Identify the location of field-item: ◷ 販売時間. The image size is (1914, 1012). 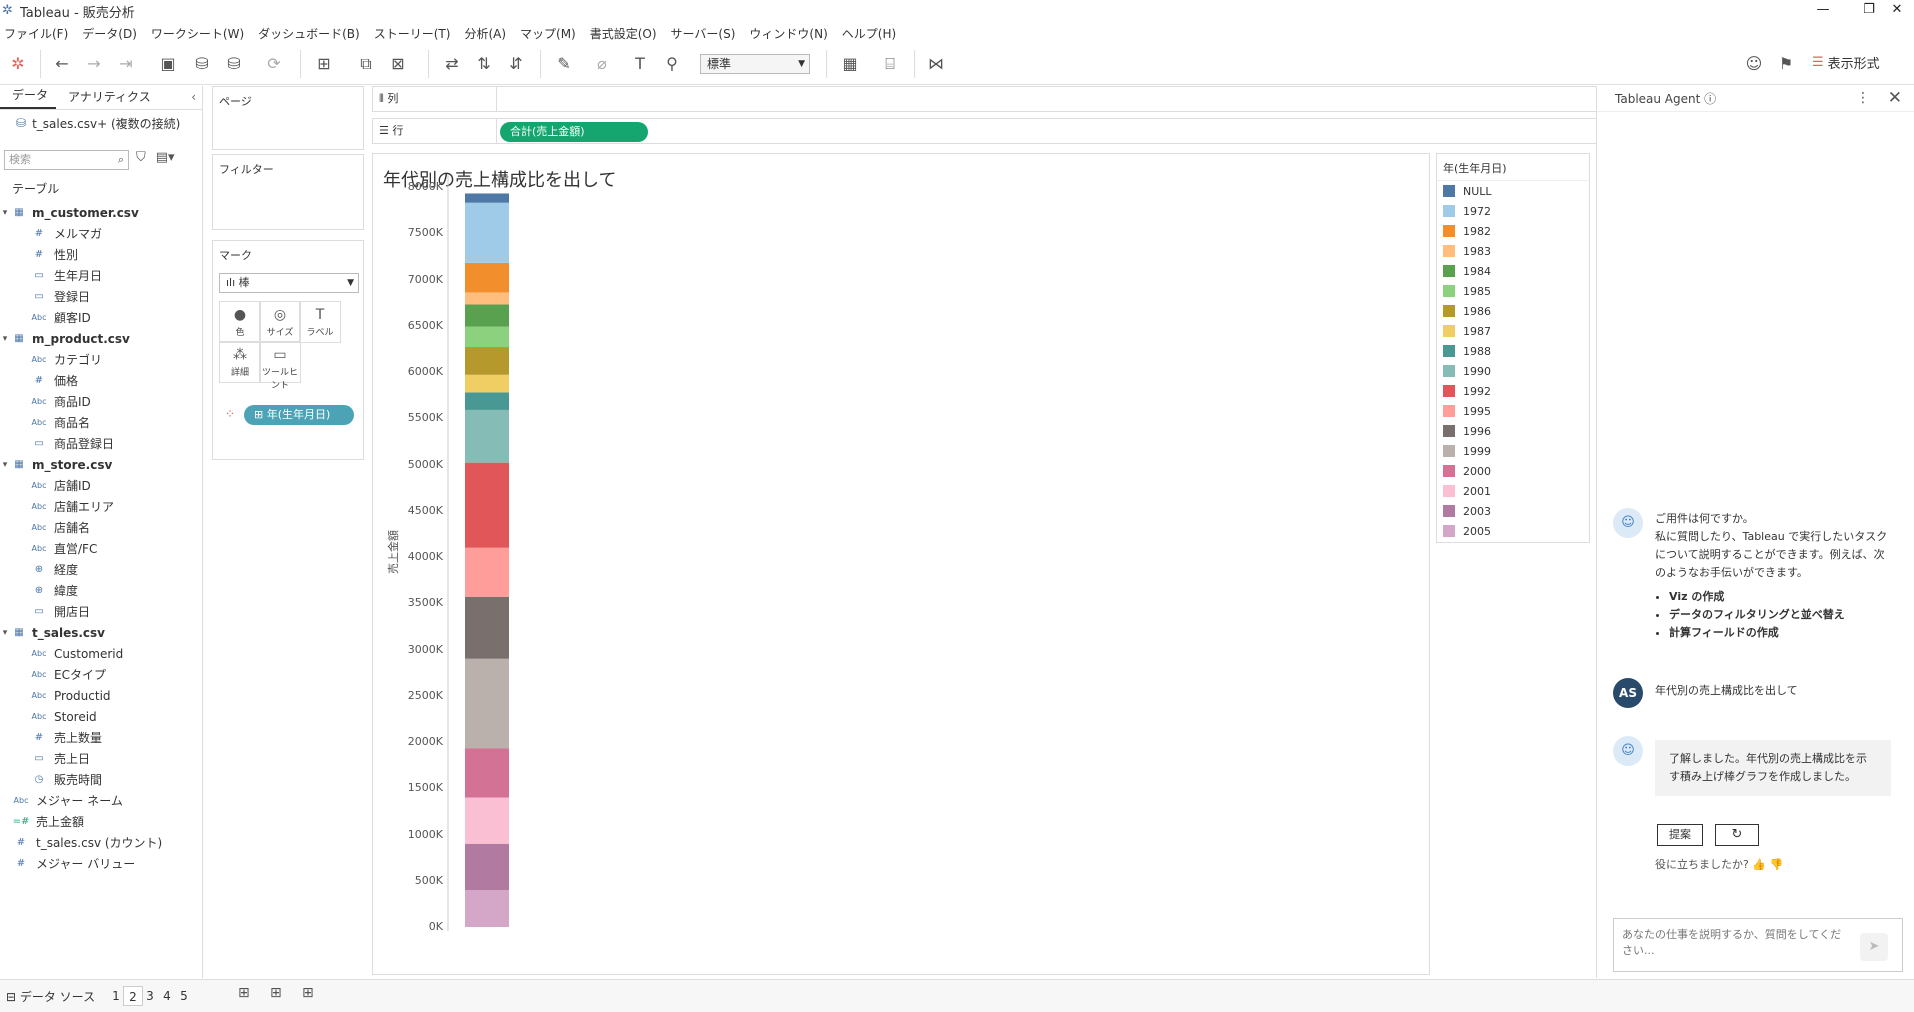
(101, 779).